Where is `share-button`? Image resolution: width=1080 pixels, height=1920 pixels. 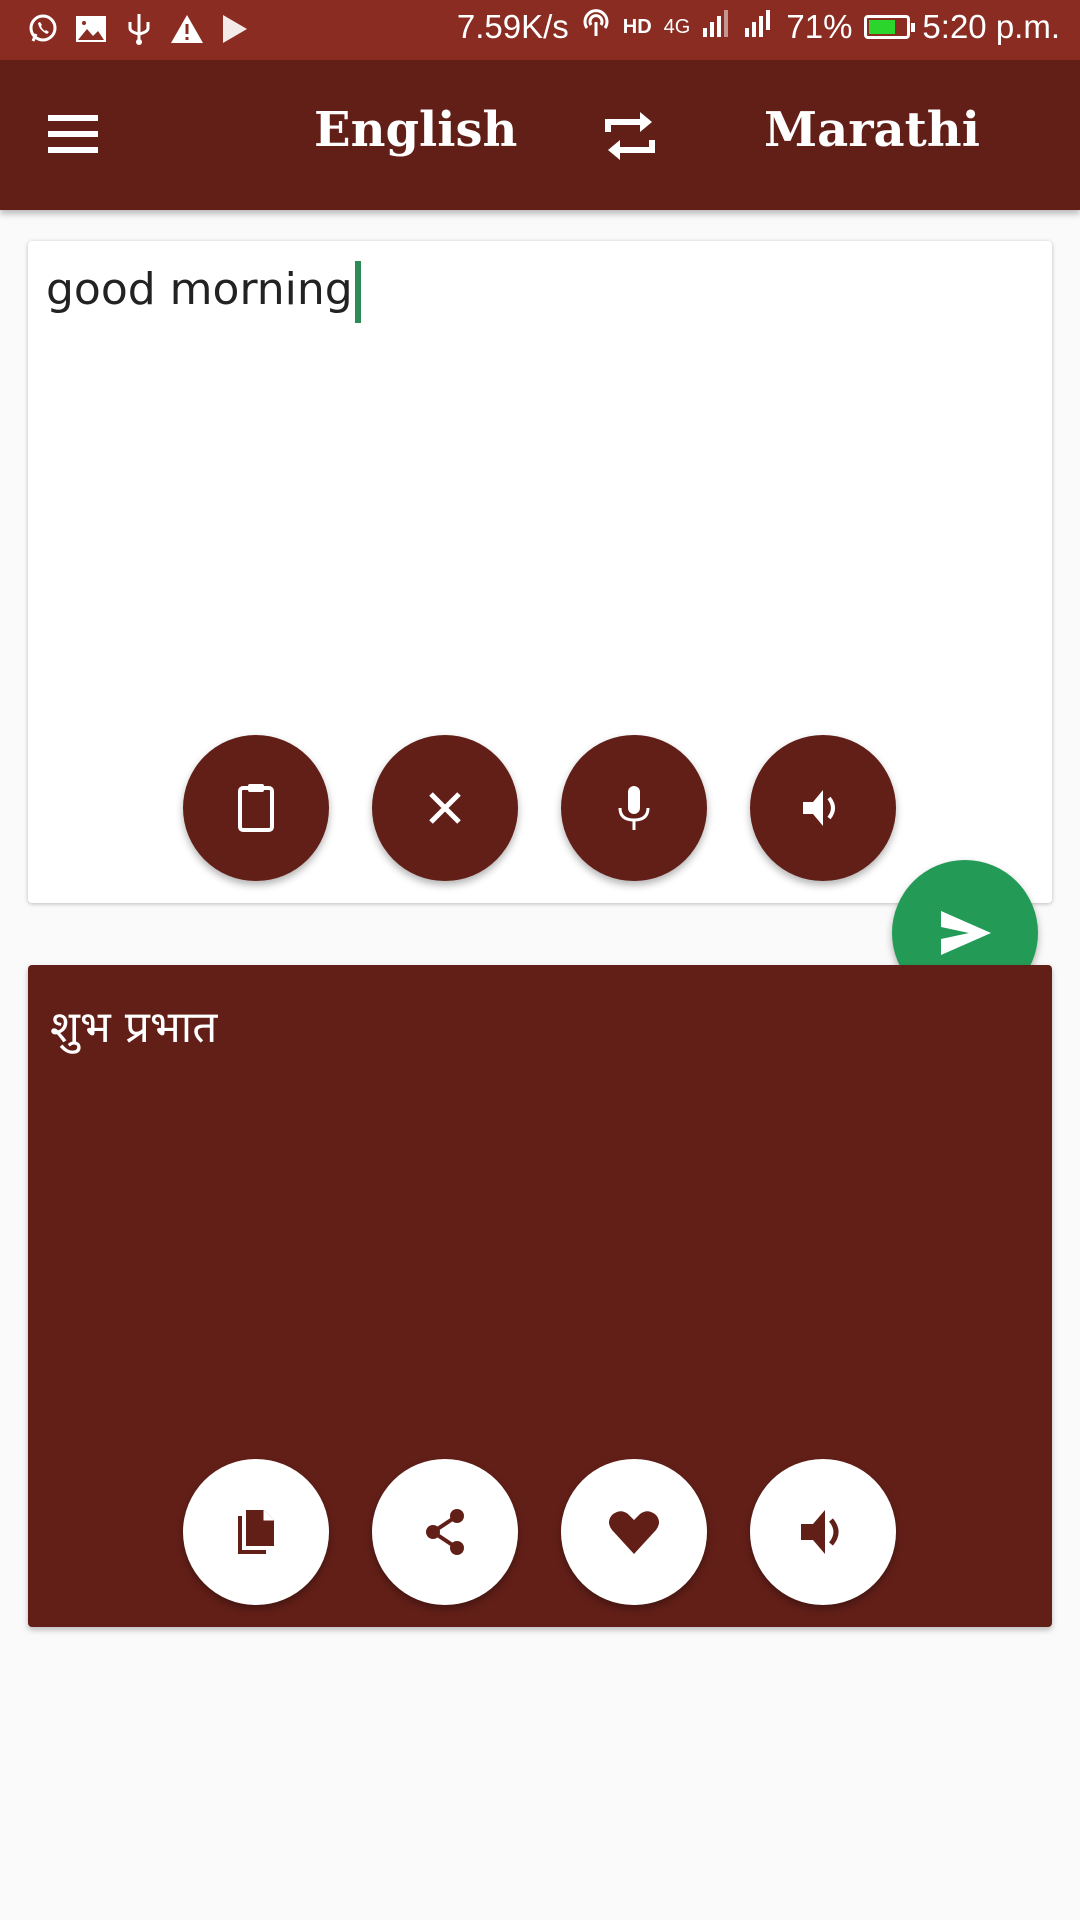
share-button is located at coordinates (445, 1532).